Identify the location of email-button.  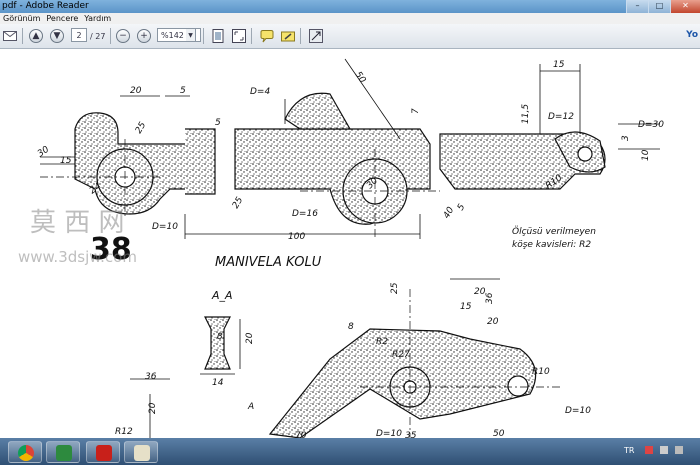
(10, 36).